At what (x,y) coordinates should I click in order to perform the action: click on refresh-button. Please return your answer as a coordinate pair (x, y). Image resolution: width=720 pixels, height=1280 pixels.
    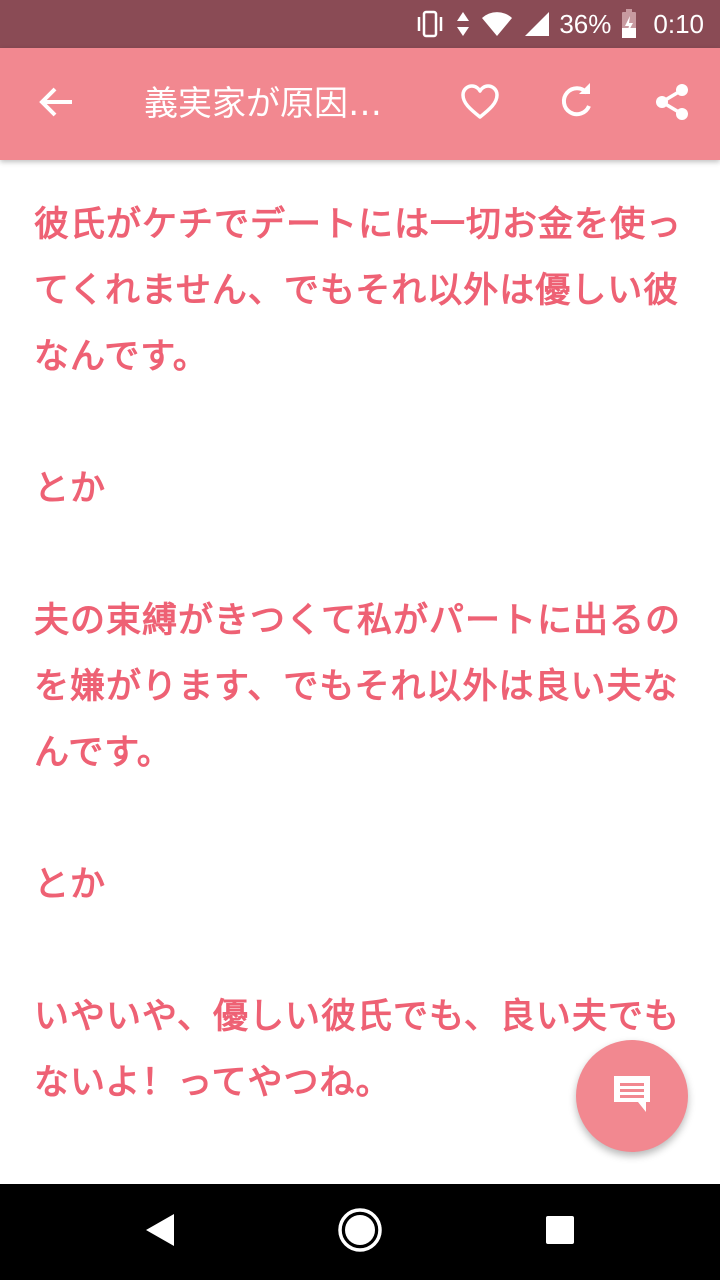
    Looking at the image, I should click on (576, 104).